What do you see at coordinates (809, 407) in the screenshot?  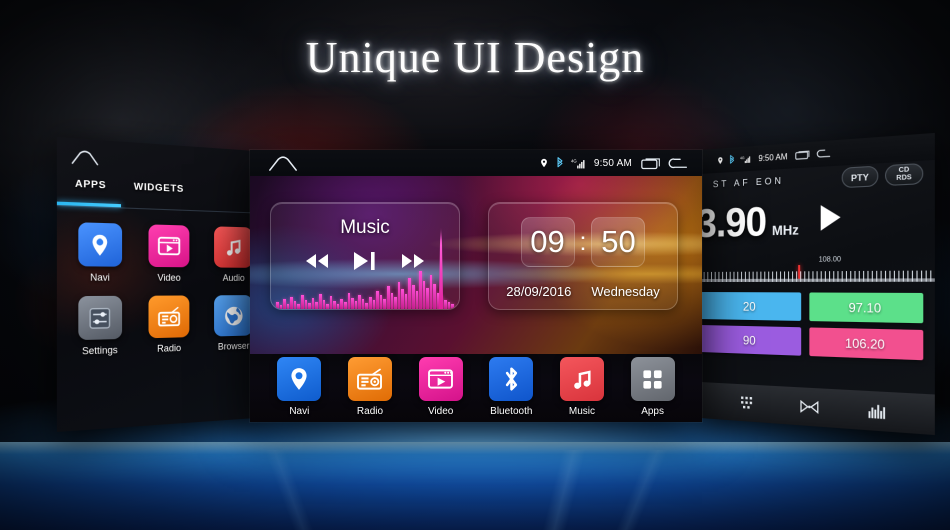 I see `balance-fader-icon` at bounding box center [809, 407].